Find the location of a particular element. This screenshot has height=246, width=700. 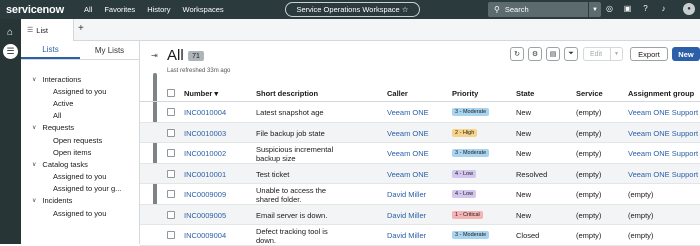

workspace-pill: Service Operations Workspace ☆ is located at coordinates (352, 9).